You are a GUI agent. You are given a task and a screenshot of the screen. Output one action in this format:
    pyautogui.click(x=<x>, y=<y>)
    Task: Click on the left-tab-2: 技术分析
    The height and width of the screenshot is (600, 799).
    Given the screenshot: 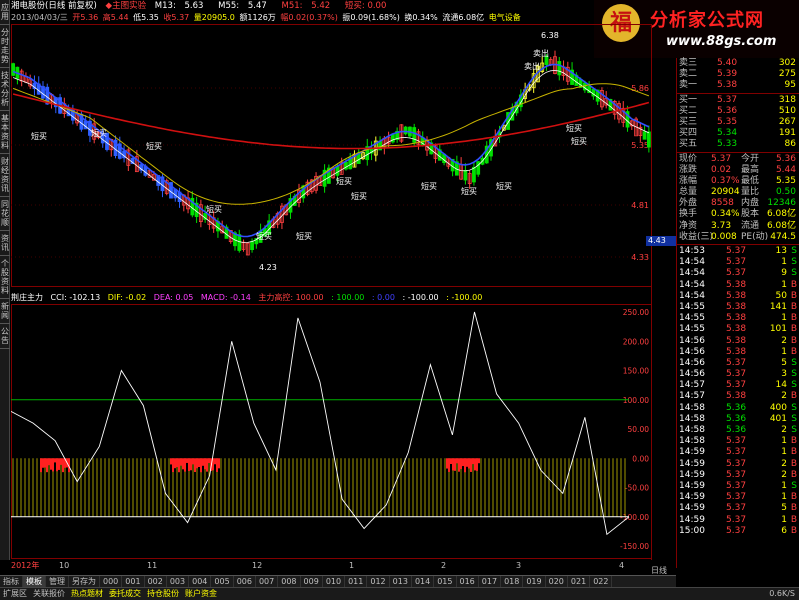 What is the action you would take?
    pyautogui.click(x=5, y=89)
    